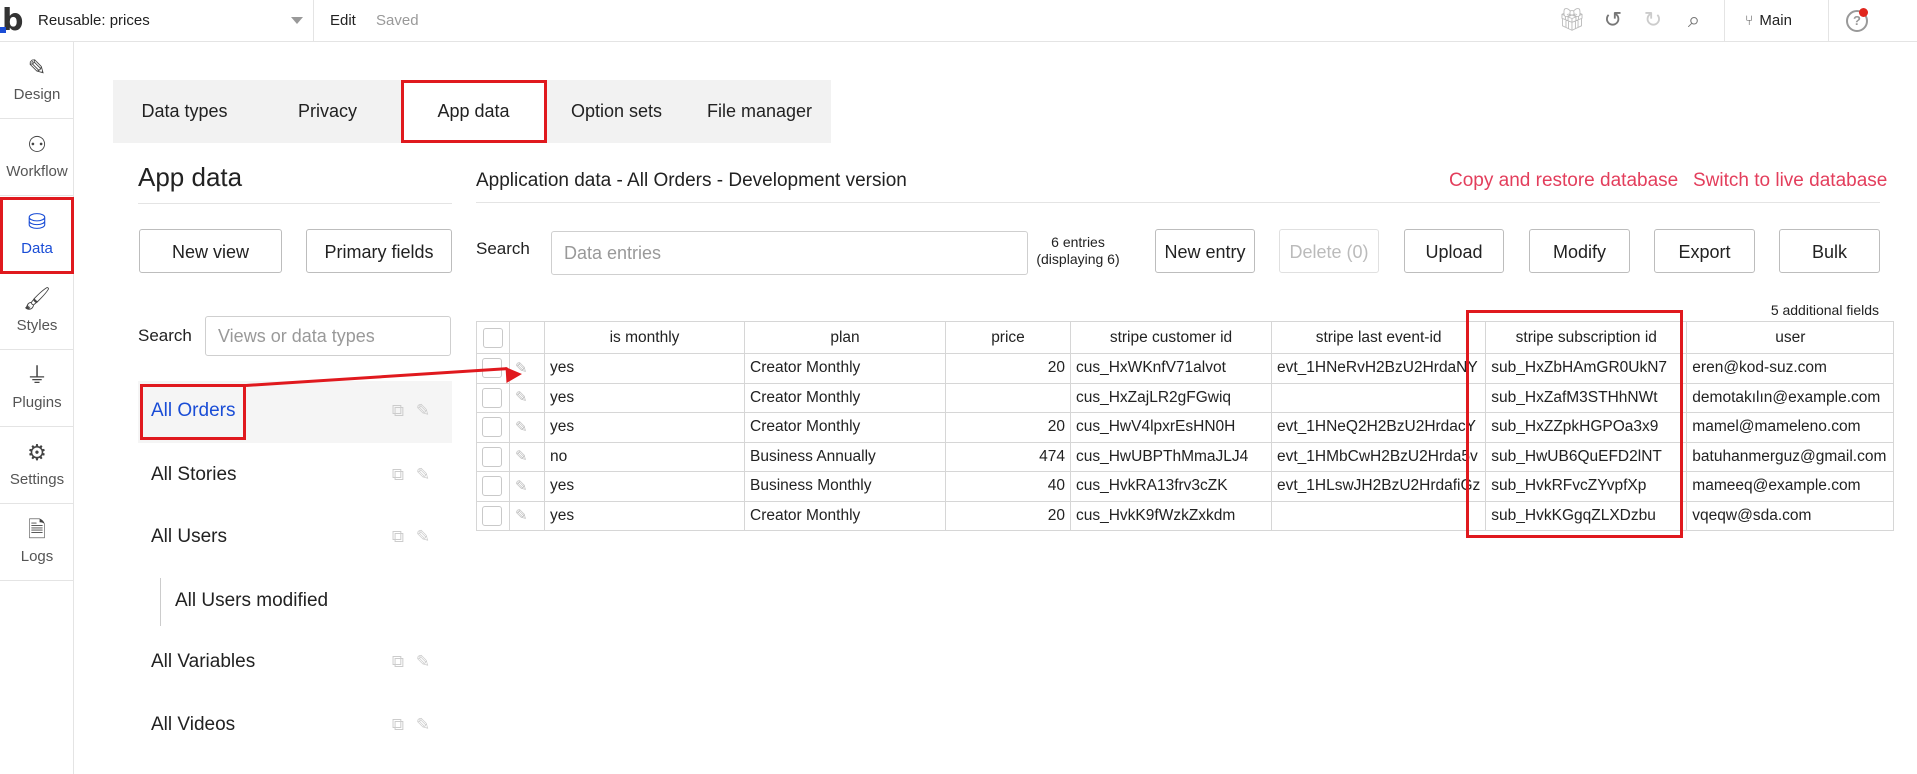 The width and height of the screenshot is (1917, 774). What do you see at coordinates (1825, 310) in the screenshot?
I see `additional-fields-link: 5 additional fields` at bounding box center [1825, 310].